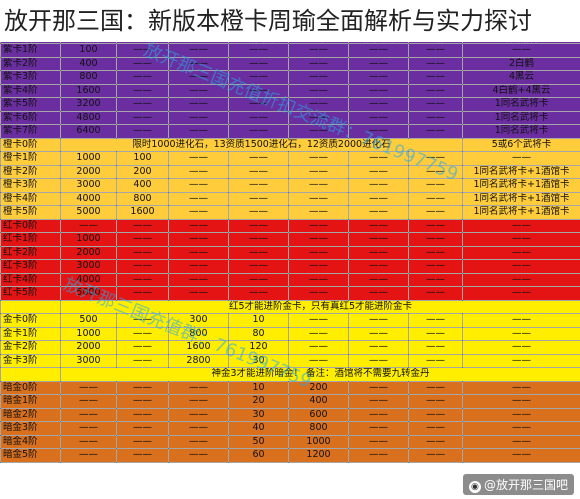 The width and height of the screenshot is (580, 499). What do you see at coordinates (258, 455) in the screenshot?
I see `table-cell: 60` at bounding box center [258, 455].